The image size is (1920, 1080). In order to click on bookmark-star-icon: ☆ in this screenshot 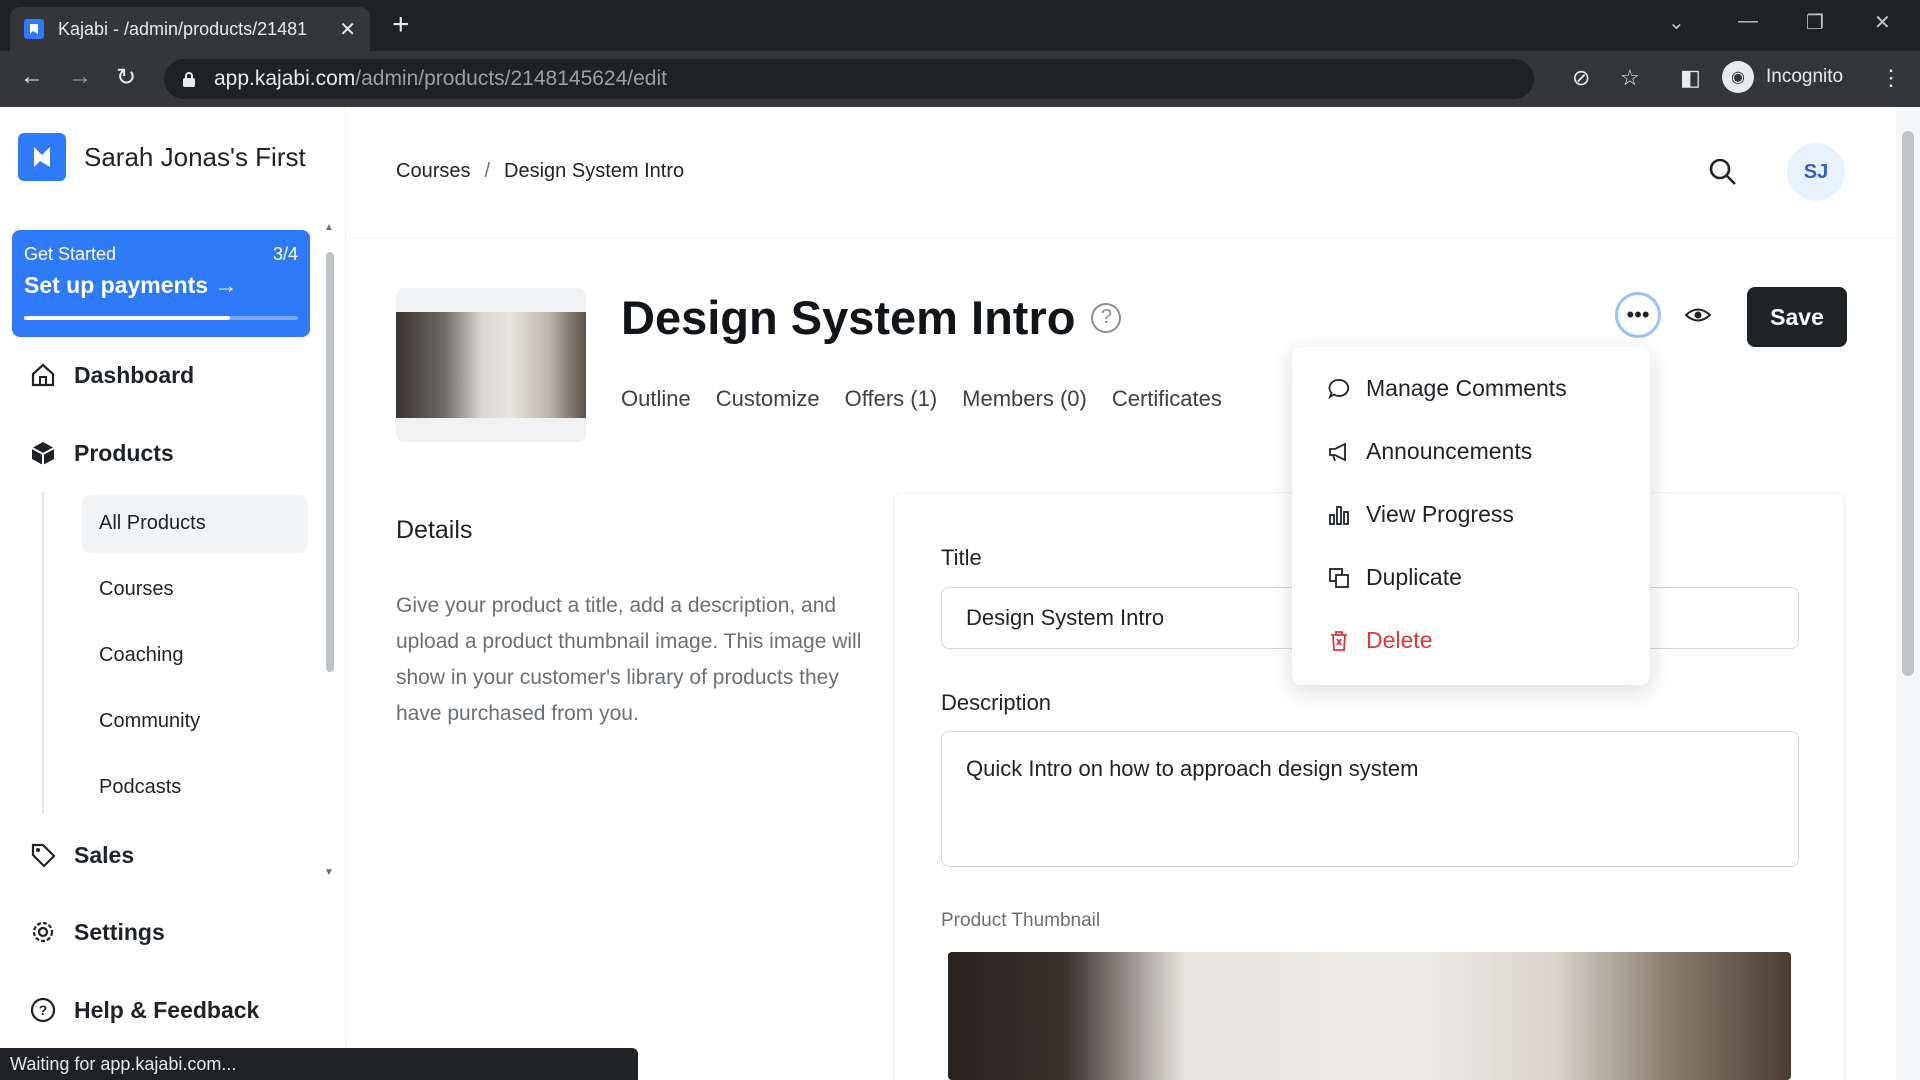, I will do `click(1630, 78)`.